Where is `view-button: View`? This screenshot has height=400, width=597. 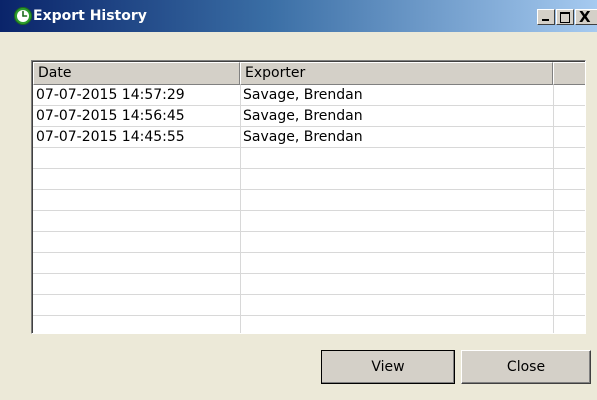 view-button: View is located at coordinates (388, 367).